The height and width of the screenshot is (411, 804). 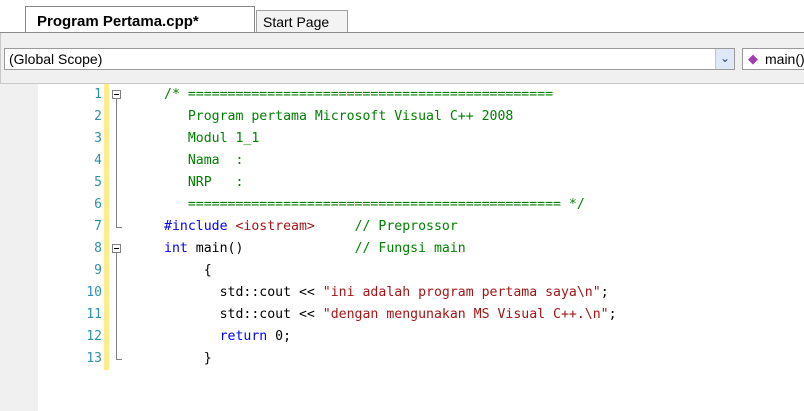 I want to click on line-number: 11, so click(x=94, y=314).